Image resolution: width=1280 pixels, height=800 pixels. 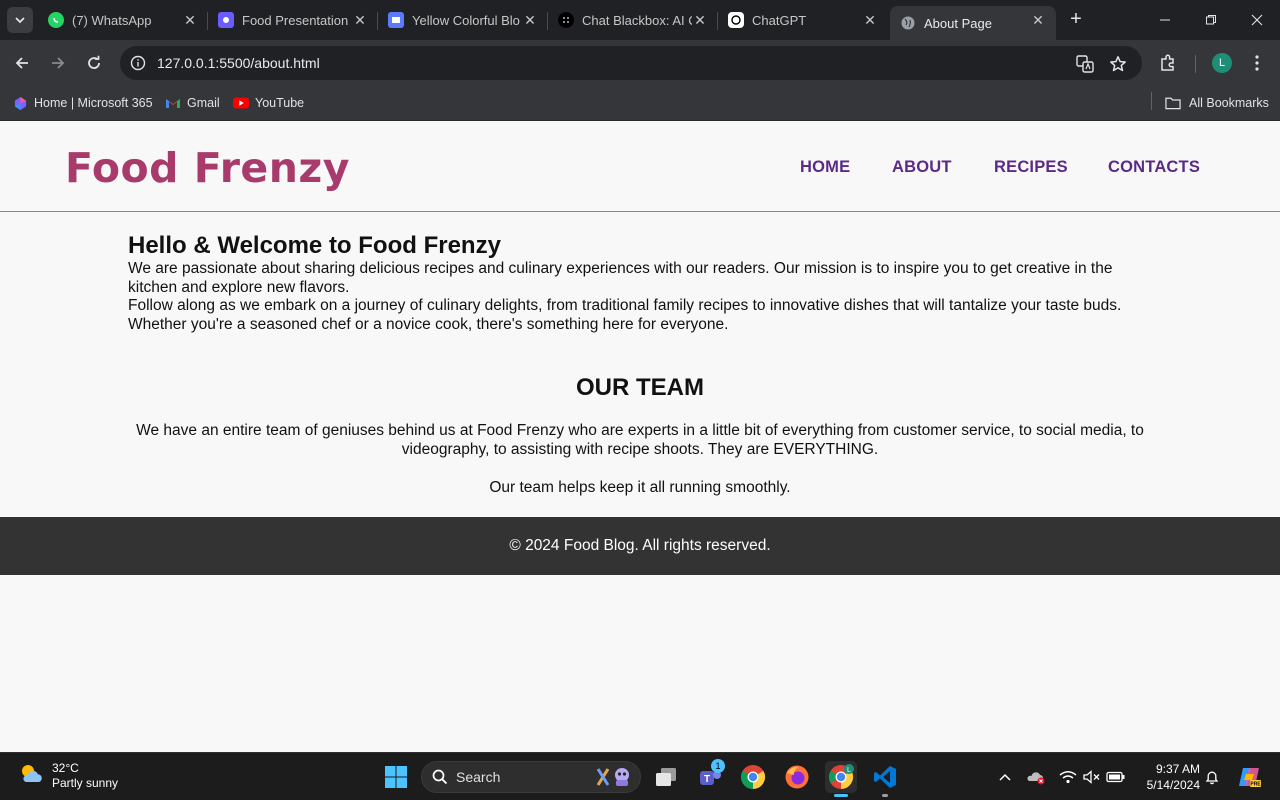 I want to click on chrome-profile-icon: L, so click(x=841, y=776).